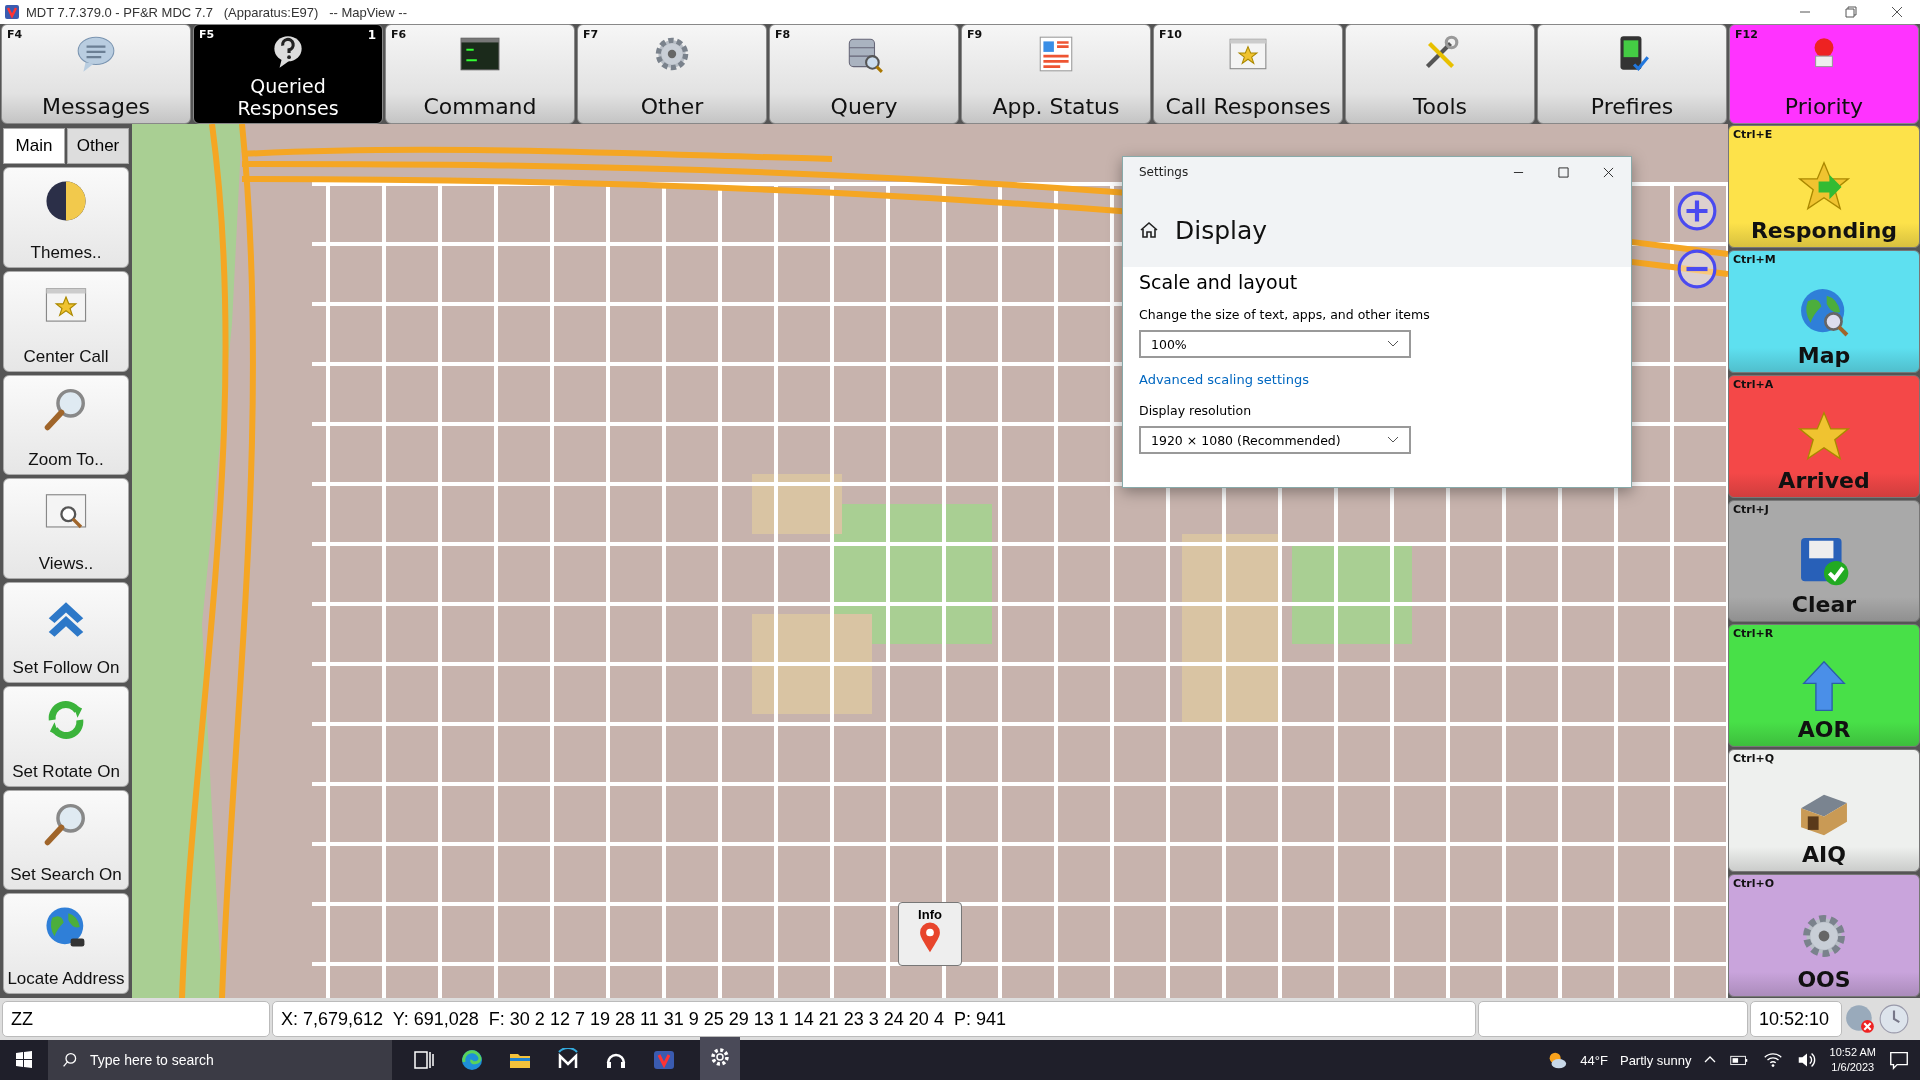 This screenshot has width=1920, height=1080. Describe the element at coordinates (98, 146) in the screenshot. I see `panel-tab: Other` at that location.